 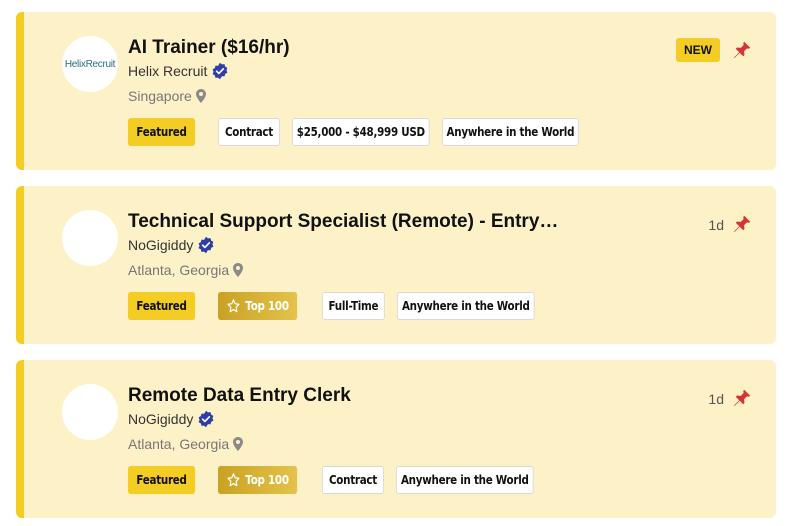 I want to click on company-name-label: Helix Recruit, so click(x=168, y=71).